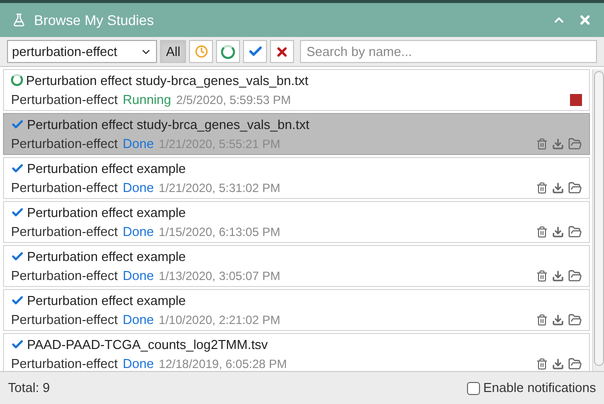 The width and height of the screenshot is (604, 404). I want to click on study-name: PAAD-PAAD-TCGA_counts_log2TMM.tsv, so click(147, 345).